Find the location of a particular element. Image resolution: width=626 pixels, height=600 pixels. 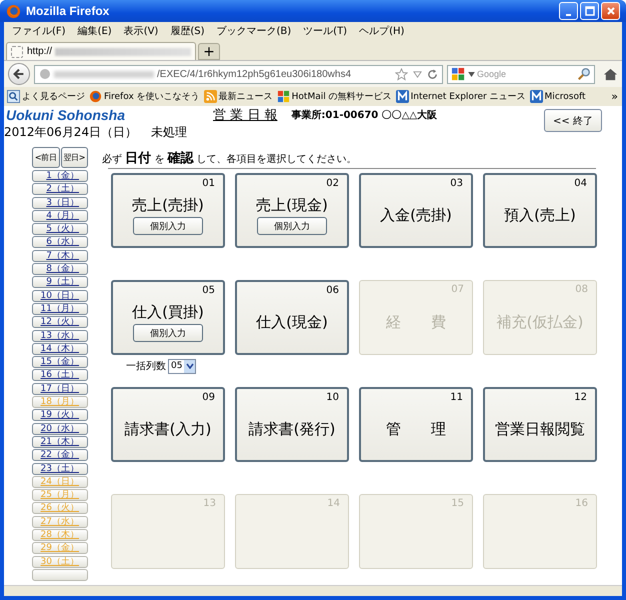

batch-count-select: 05 is located at coordinates (182, 366).